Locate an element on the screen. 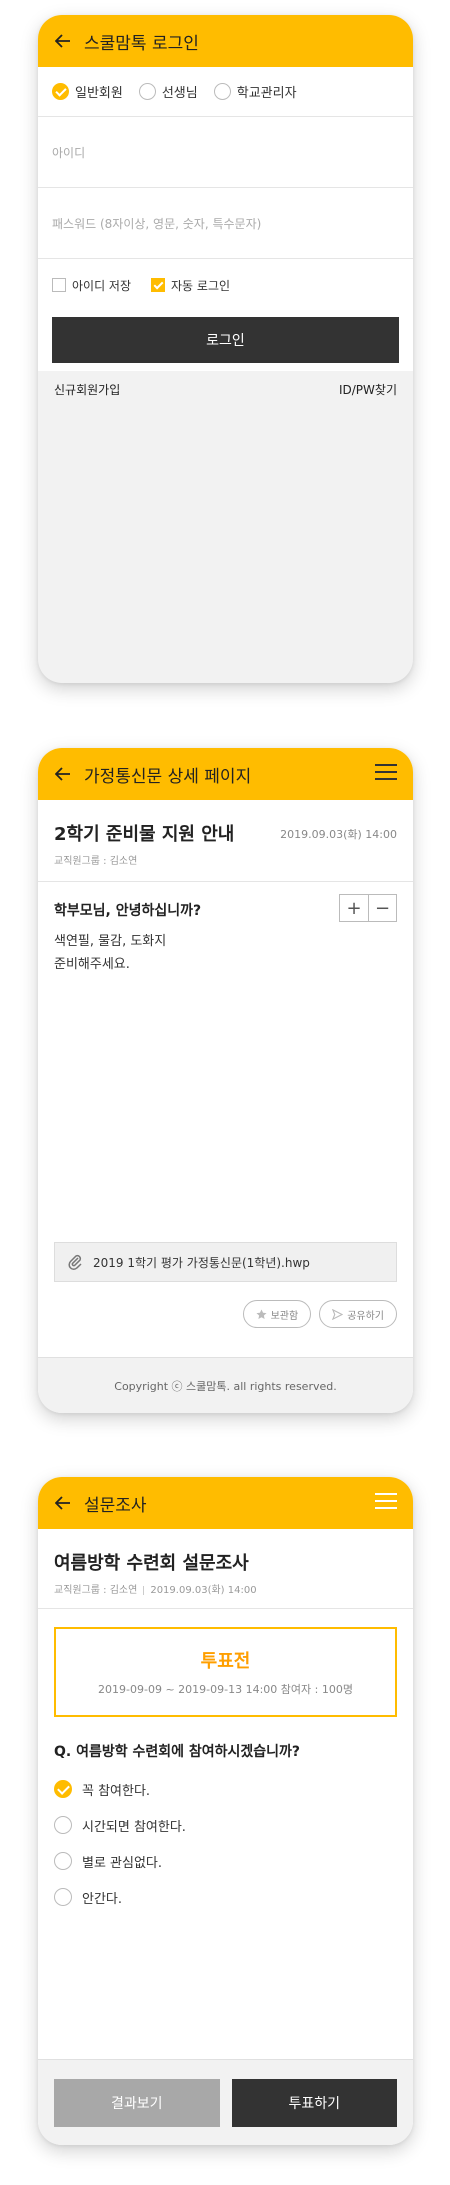 The width and height of the screenshot is (450, 2185). post-content-line: 준비해주세요. is located at coordinates (92, 964).